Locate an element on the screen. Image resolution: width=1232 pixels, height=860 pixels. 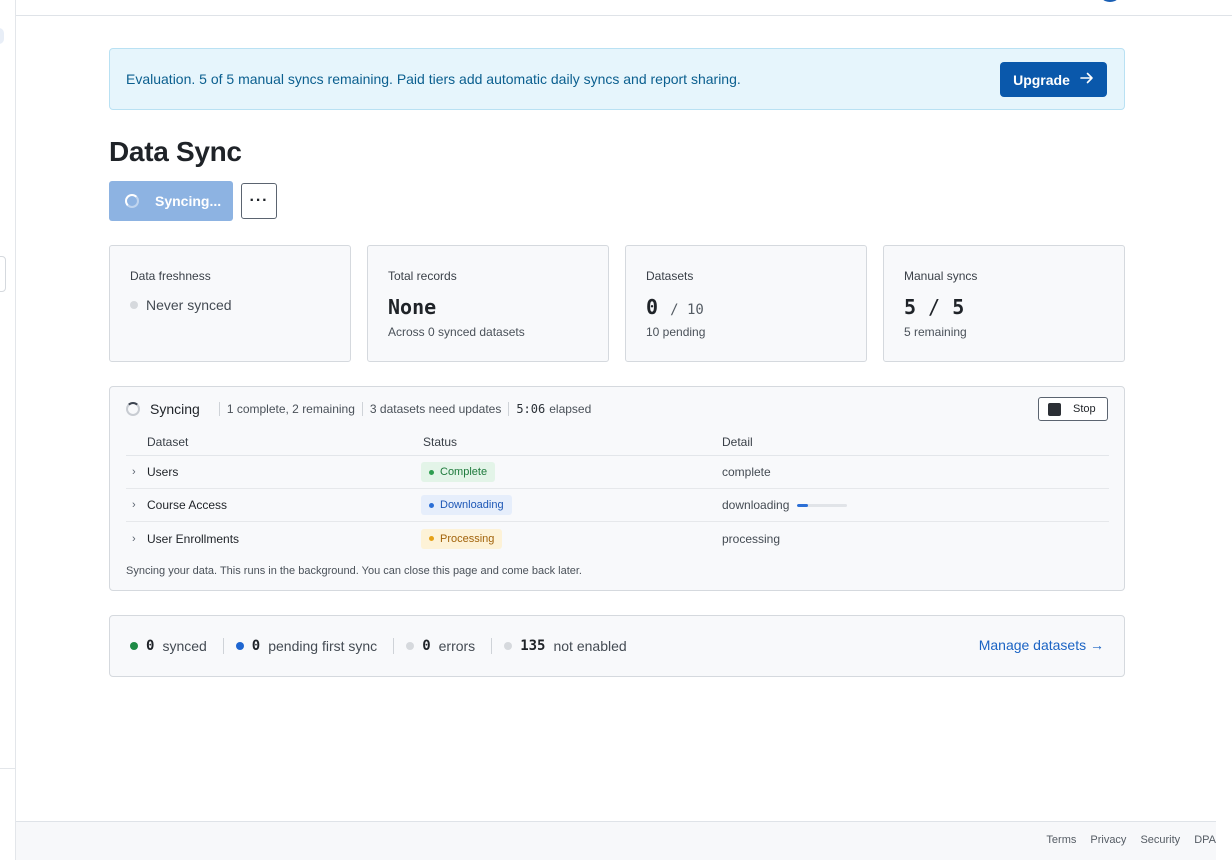
status-badge: Downloading is located at coordinates (466, 505).